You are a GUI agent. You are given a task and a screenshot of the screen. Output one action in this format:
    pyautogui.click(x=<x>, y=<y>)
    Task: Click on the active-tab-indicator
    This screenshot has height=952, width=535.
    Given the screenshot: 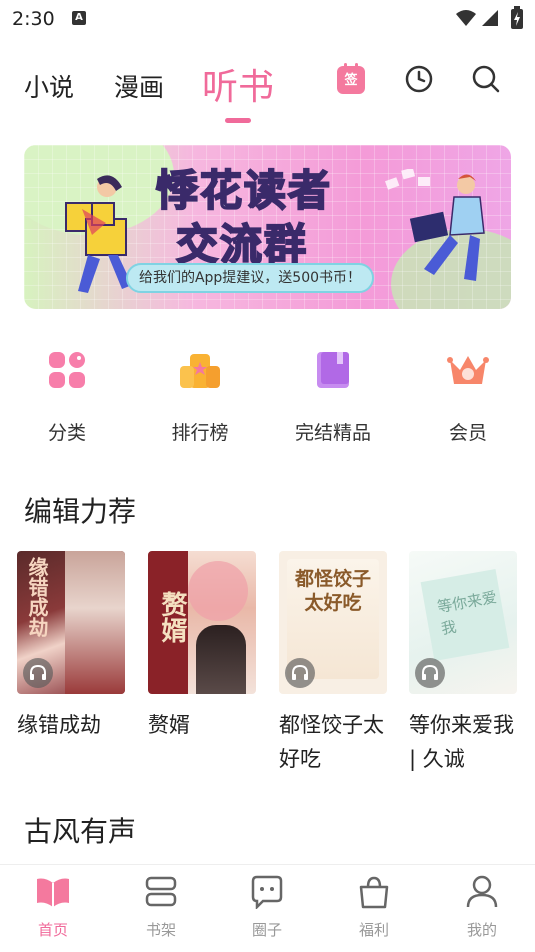 What is the action you would take?
    pyautogui.click(x=238, y=120)
    